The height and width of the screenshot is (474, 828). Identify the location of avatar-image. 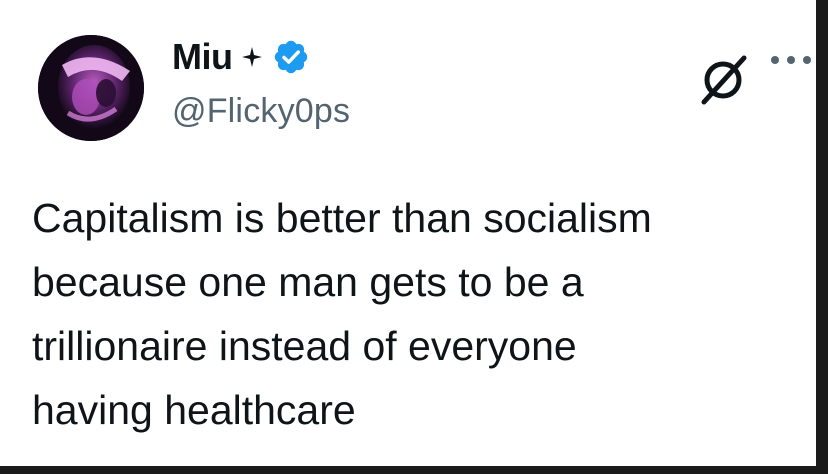
(91, 88).